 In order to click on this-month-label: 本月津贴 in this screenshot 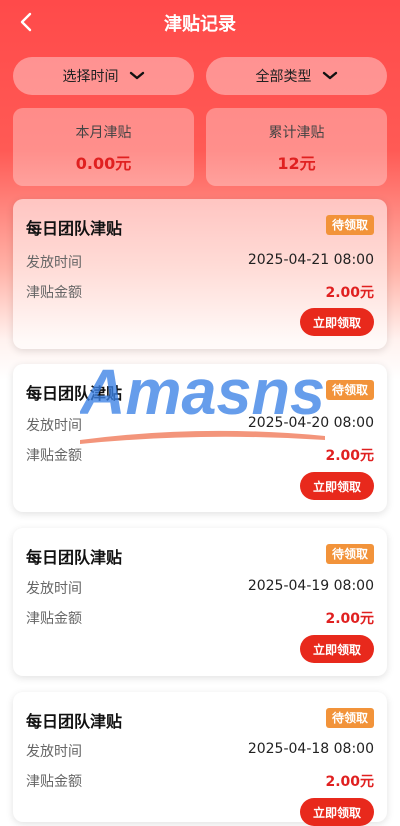, I will do `click(103, 133)`.